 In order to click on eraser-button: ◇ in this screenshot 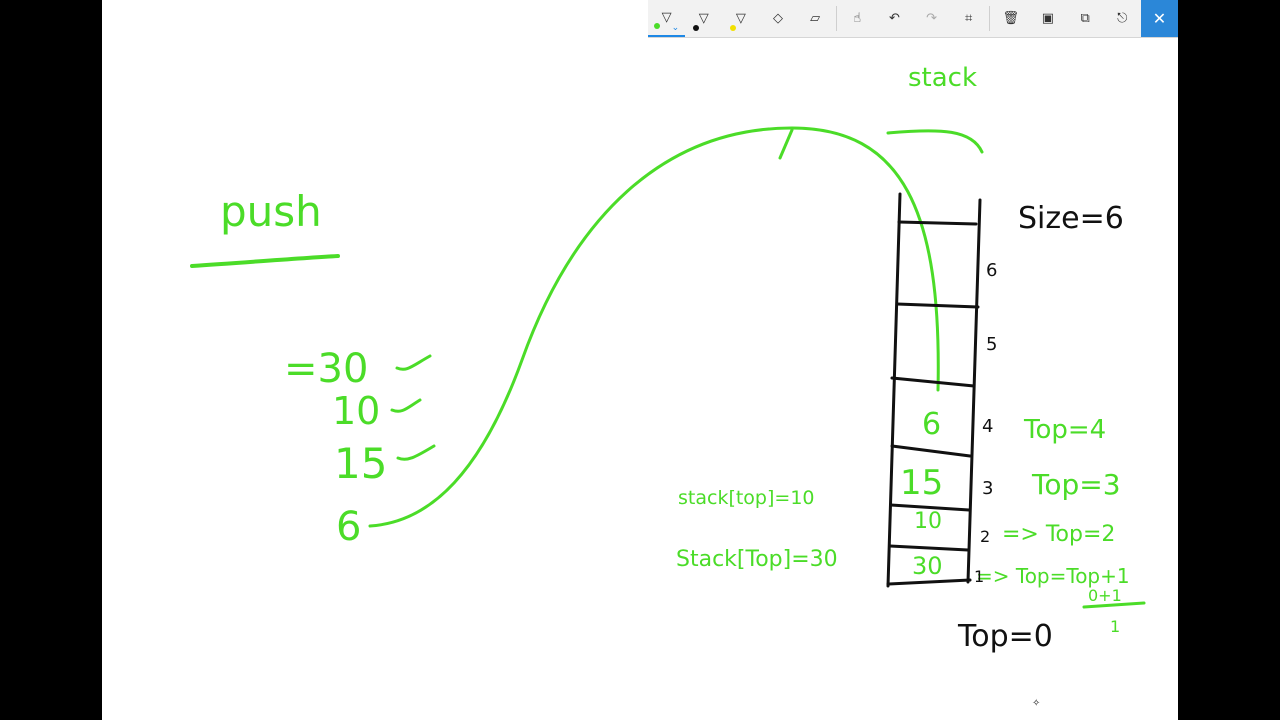, I will do `click(777, 18)`.